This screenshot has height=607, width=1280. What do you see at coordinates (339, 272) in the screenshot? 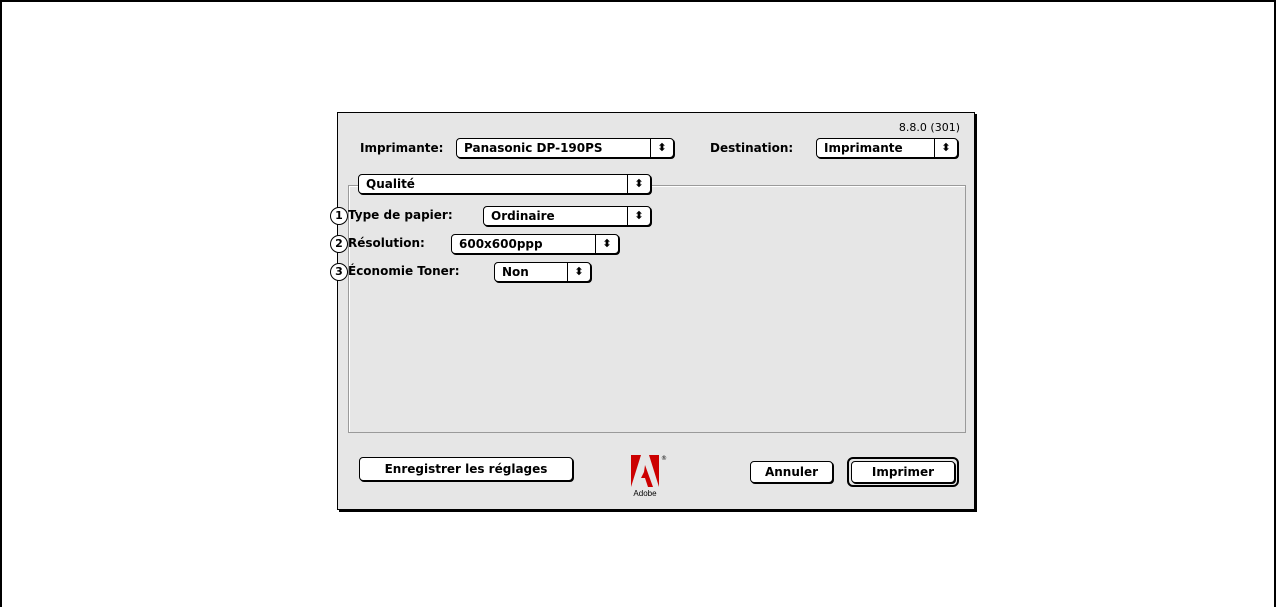
I see `callout-3: 3` at bounding box center [339, 272].